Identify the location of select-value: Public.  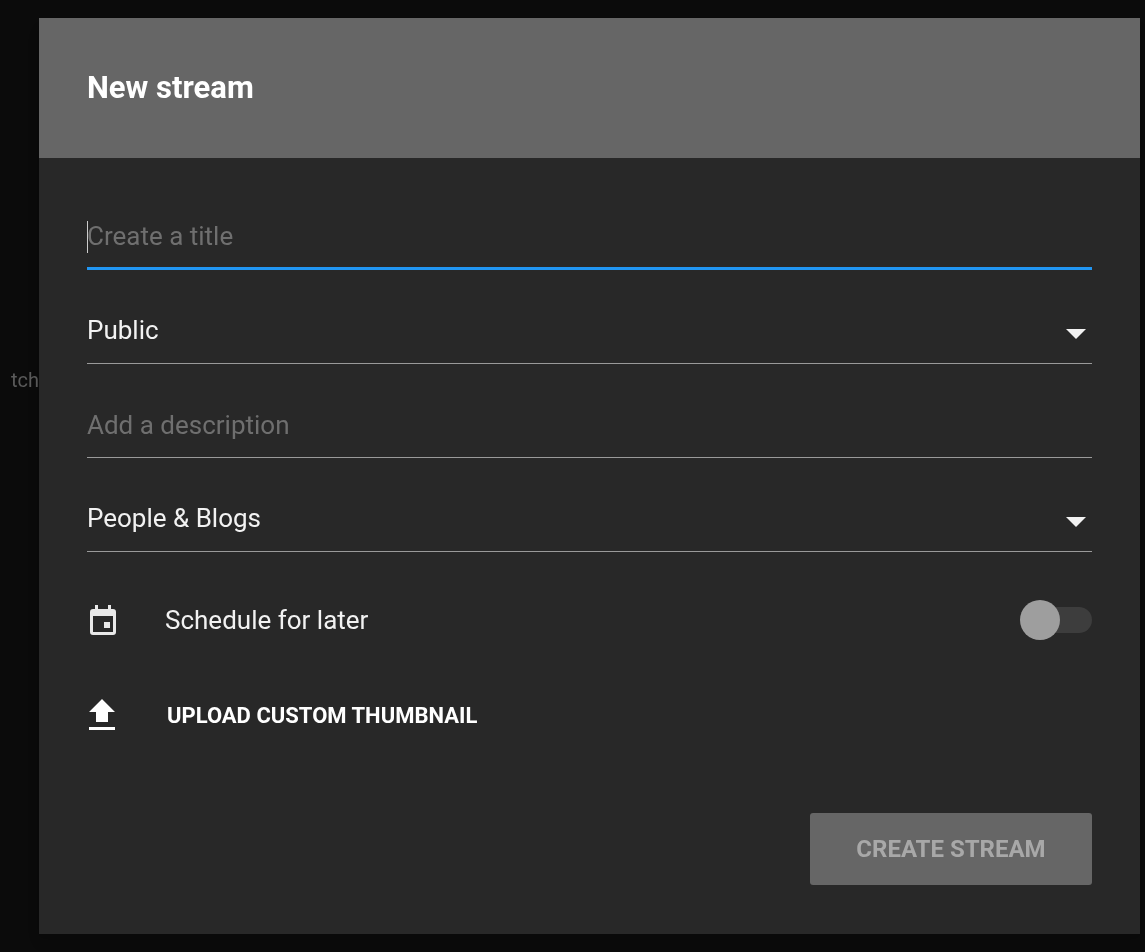
(123, 330).